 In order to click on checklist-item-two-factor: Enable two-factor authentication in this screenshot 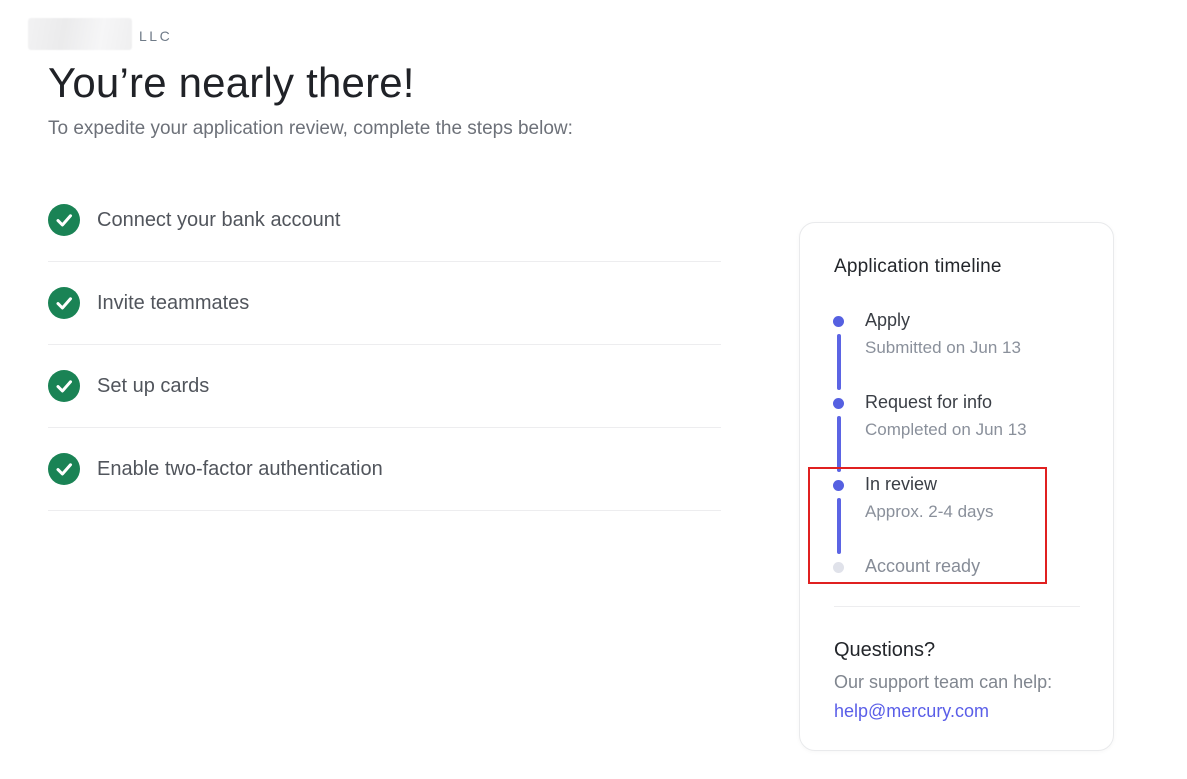, I will do `click(384, 469)`.